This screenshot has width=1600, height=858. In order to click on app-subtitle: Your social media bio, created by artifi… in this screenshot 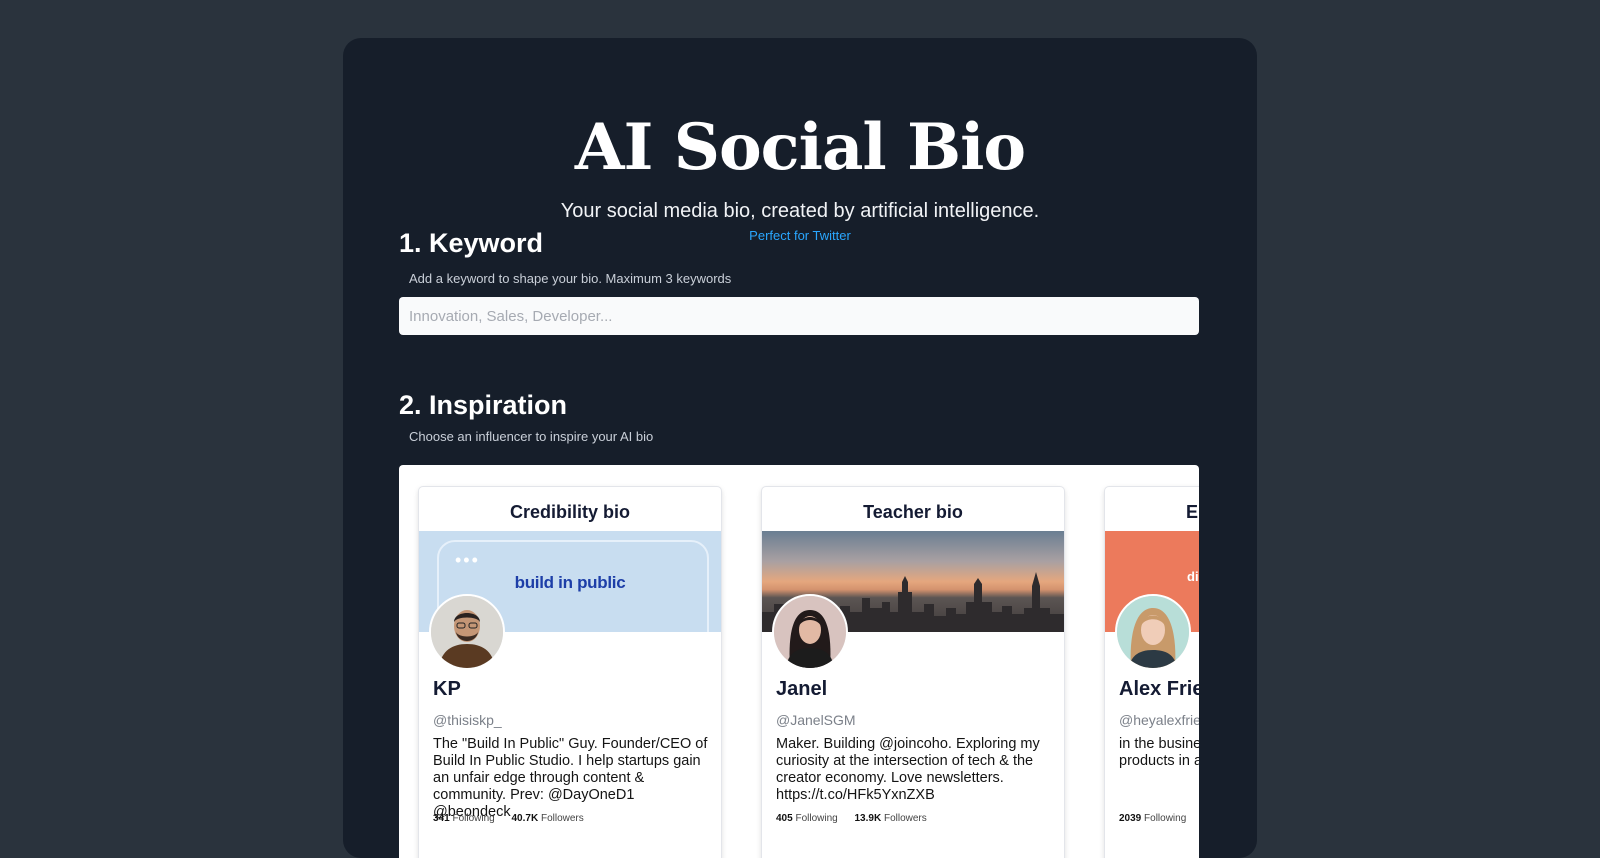, I will do `click(800, 211)`.